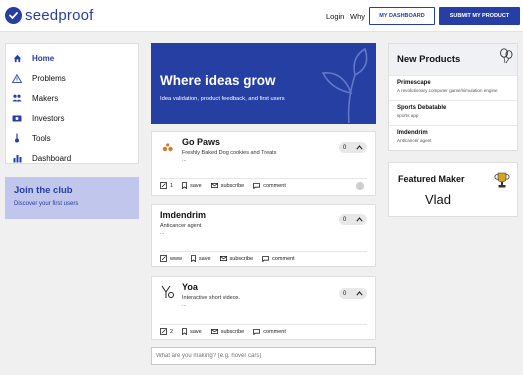  What do you see at coordinates (211, 287) in the screenshot?
I see `product-name: Yoa` at bounding box center [211, 287].